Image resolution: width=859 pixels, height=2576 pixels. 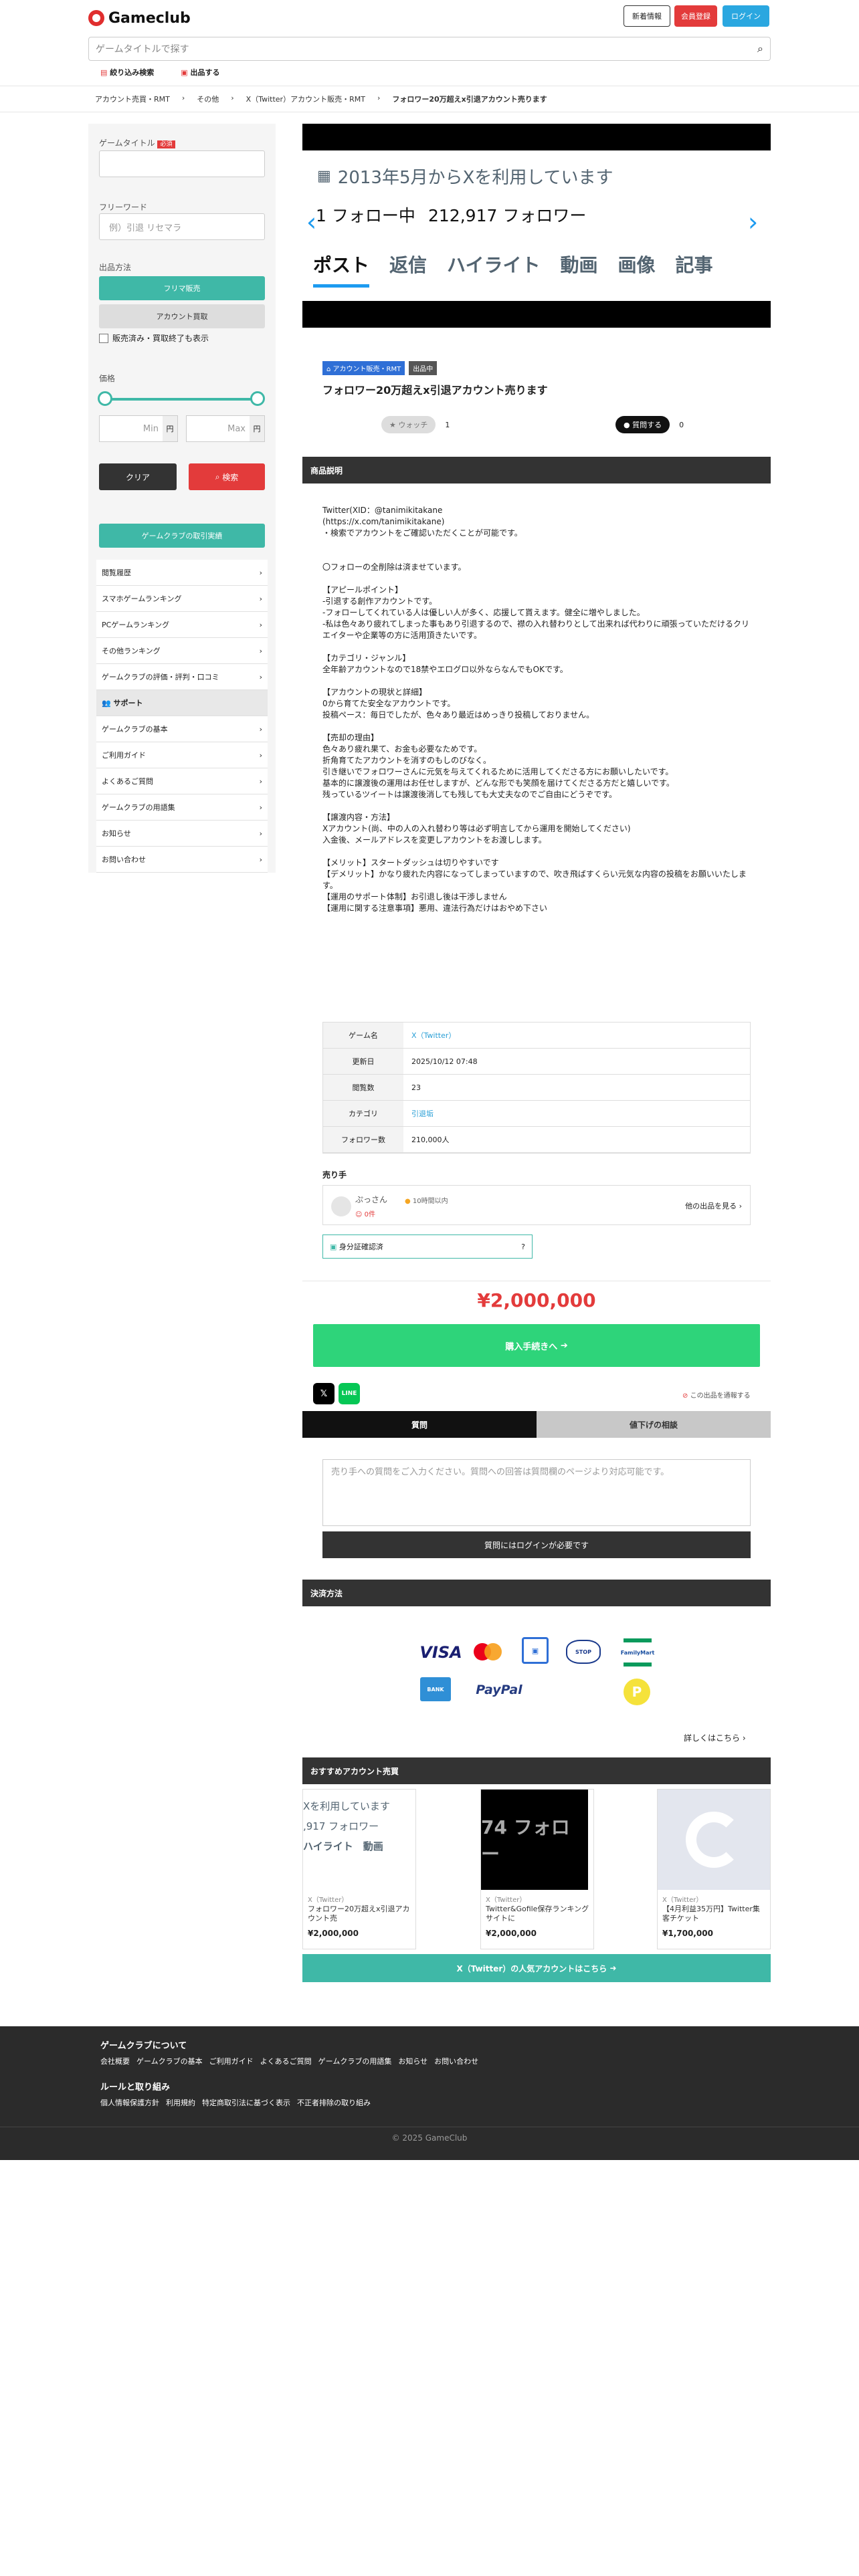 I want to click on tab-videos: 動画, so click(x=578, y=269).